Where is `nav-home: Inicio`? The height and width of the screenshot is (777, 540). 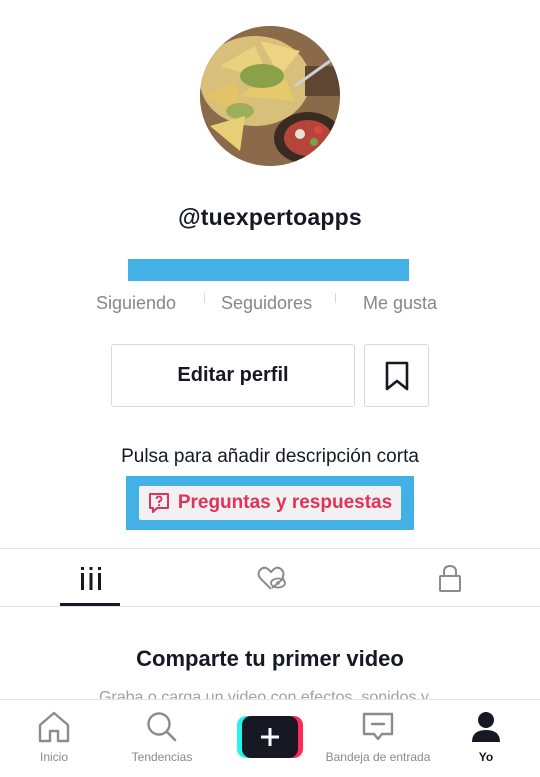
nav-home: Inicio is located at coordinates (54, 738).